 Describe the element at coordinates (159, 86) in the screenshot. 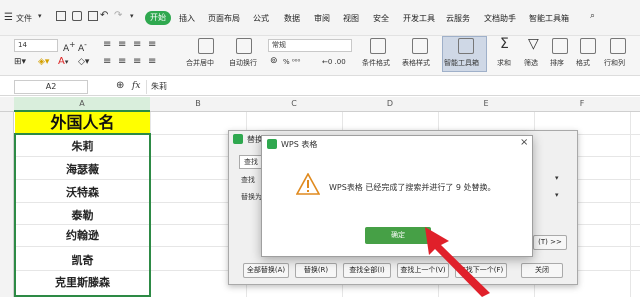

I see `formula-content: 朱莉` at that location.